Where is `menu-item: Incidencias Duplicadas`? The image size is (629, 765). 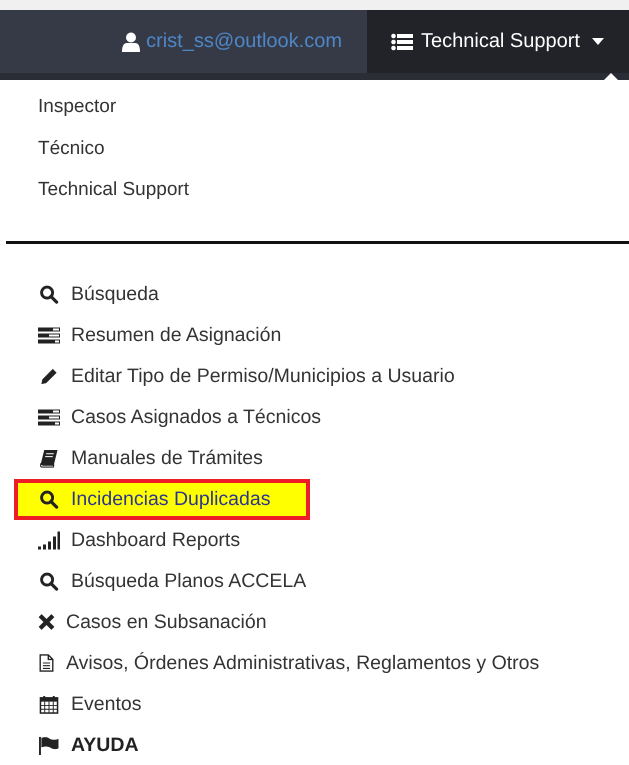
menu-item: Incidencias Duplicadas is located at coordinates (162, 499).